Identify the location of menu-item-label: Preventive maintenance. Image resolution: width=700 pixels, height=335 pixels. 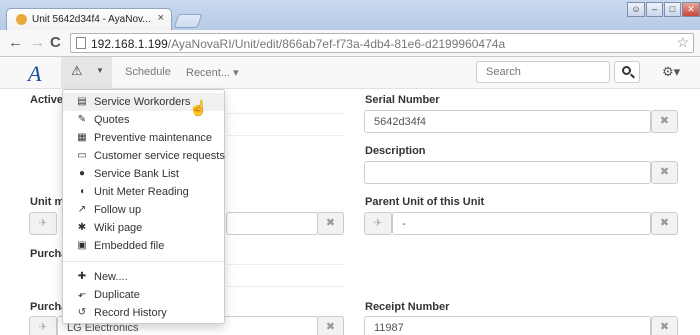
(153, 138).